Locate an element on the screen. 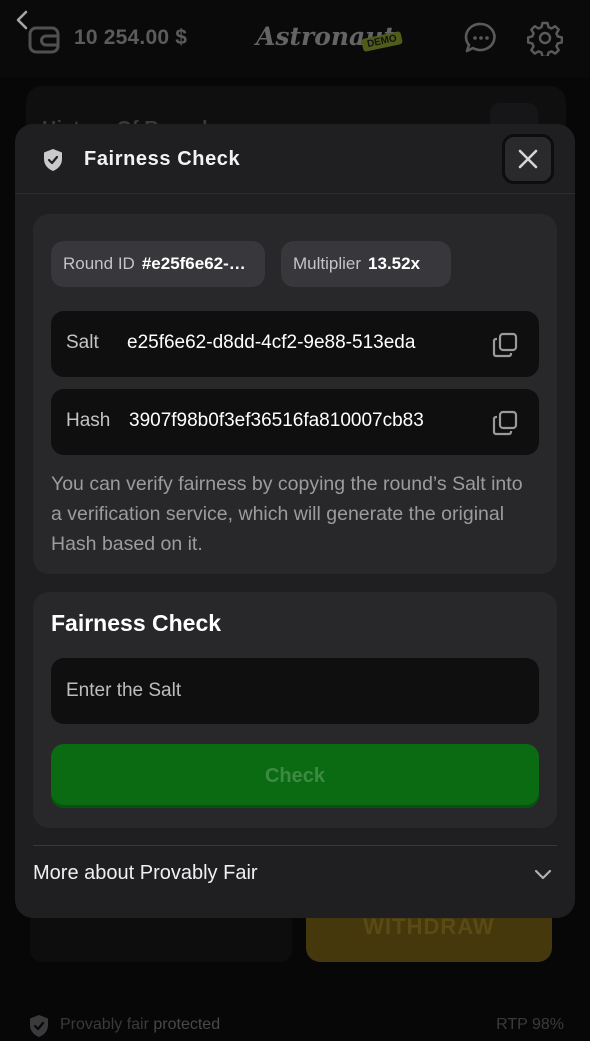 The image size is (590, 1041). chevron-down-icon is located at coordinates (543, 874).